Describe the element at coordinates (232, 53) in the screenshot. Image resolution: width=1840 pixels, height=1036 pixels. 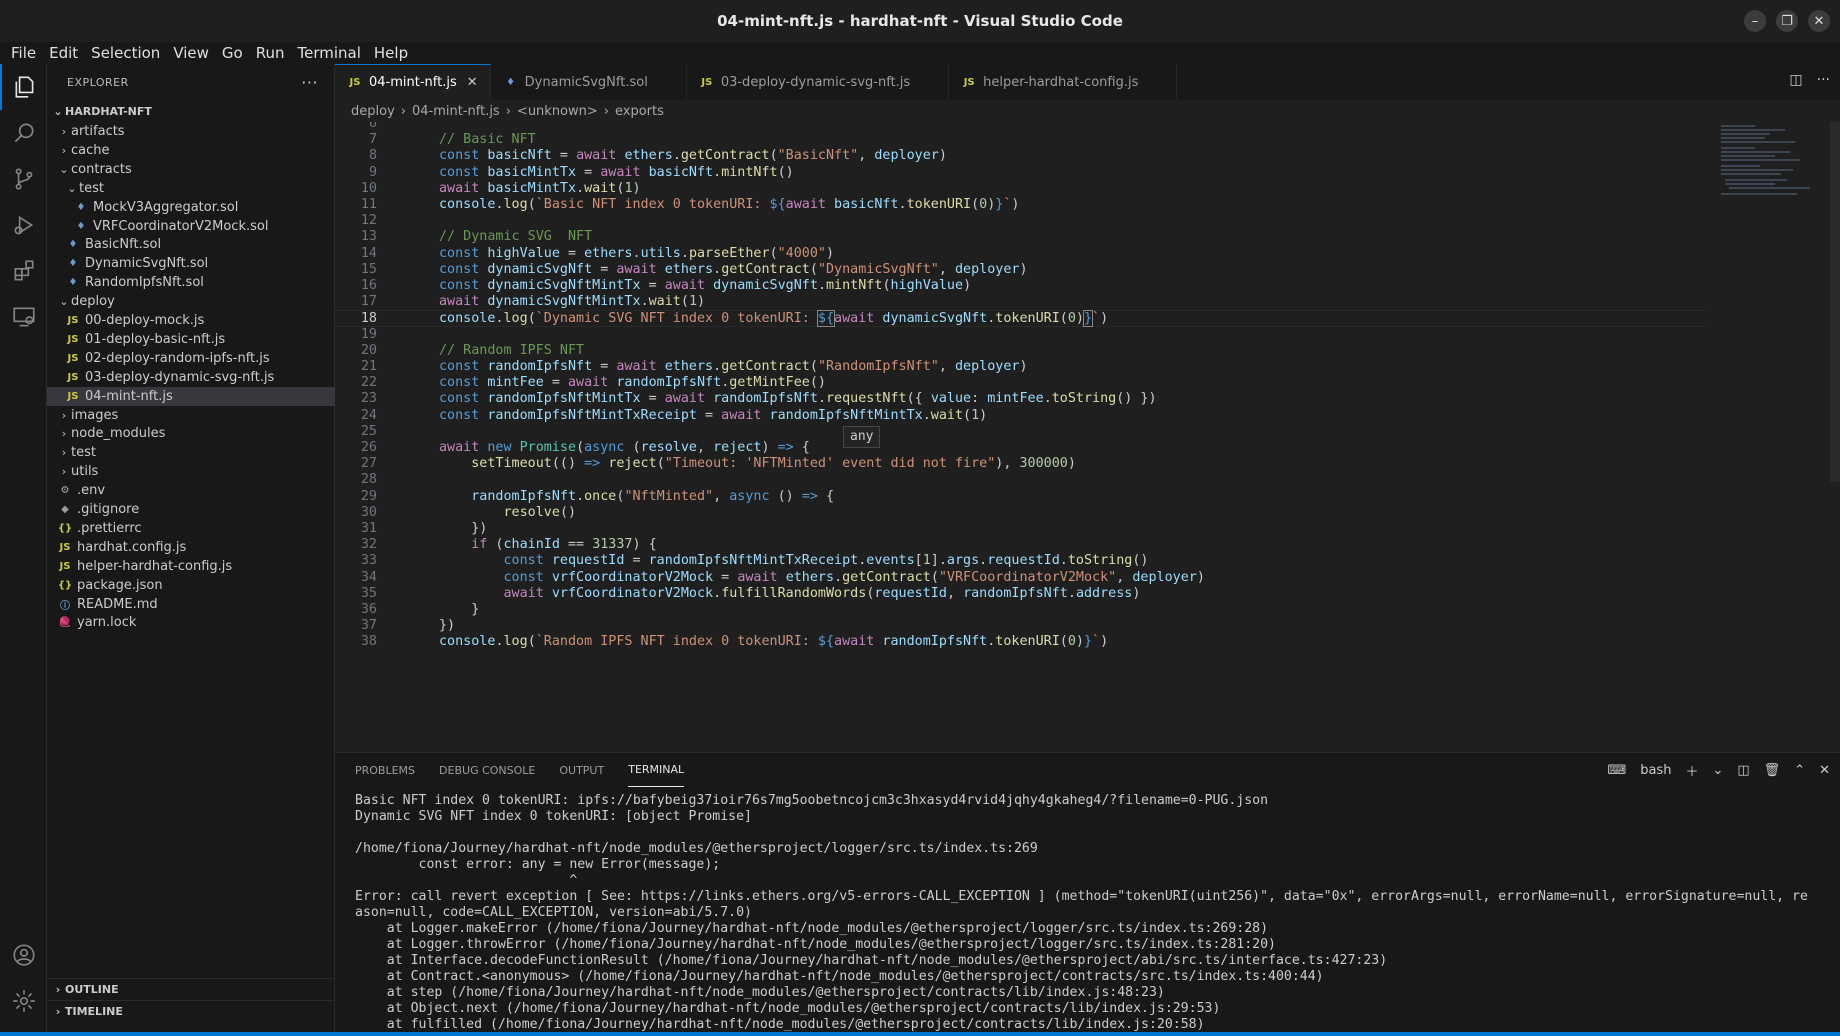
I see `menu-go: Go` at that location.